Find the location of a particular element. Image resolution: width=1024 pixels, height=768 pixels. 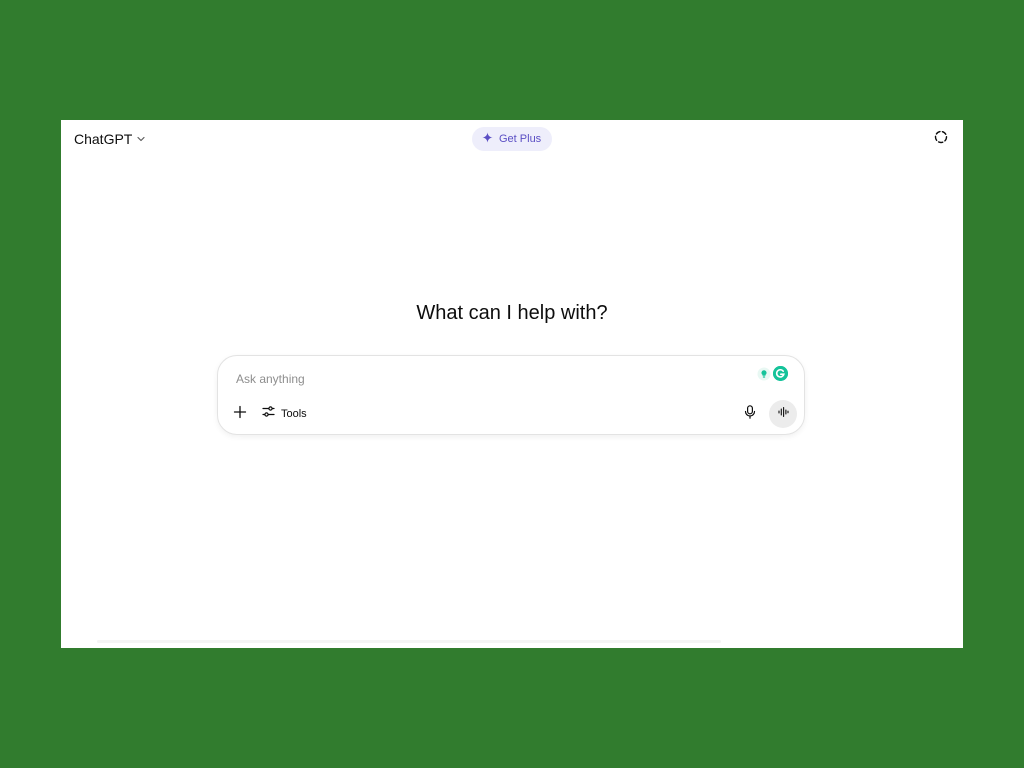

sliders-icon is located at coordinates (268, 414).